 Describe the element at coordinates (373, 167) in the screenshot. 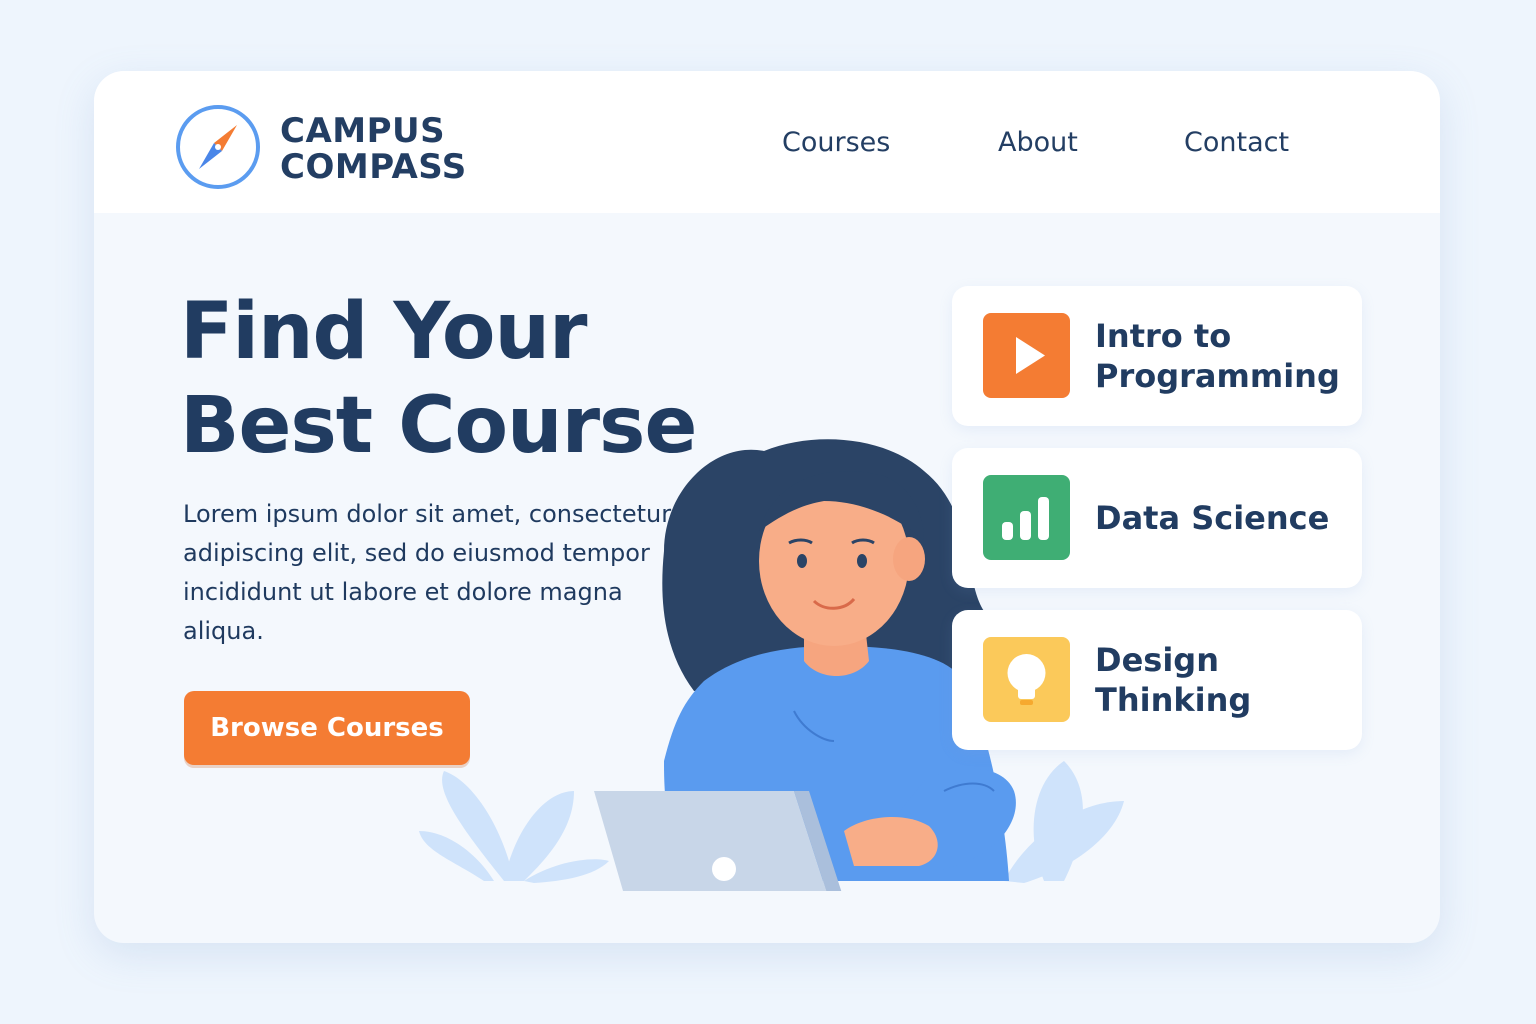

I see `brand-line-2: COMPASS` at that location.